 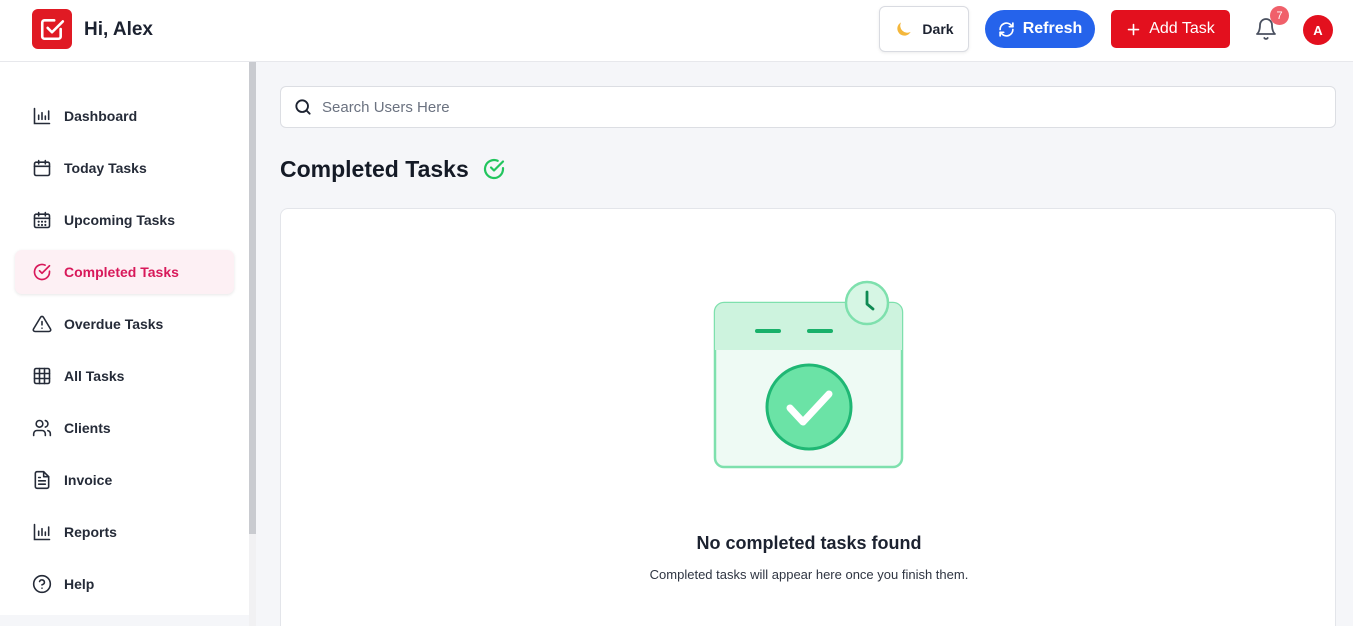 What do you see at coordinates (42, 168) in the screenshot?
I see `calendar-icon` at bounding box center [42, 168].